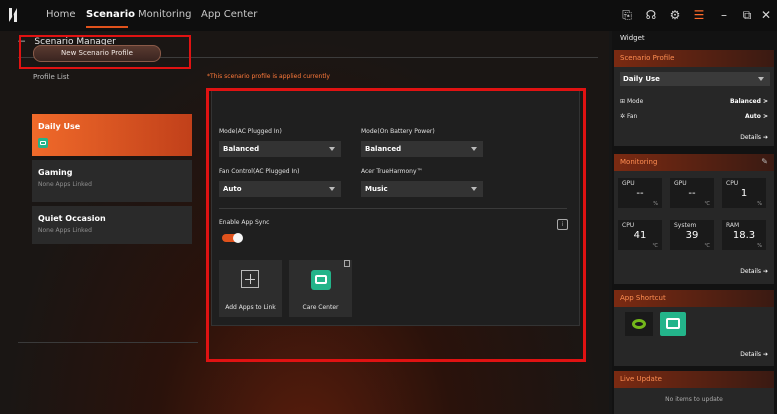 This screenshot has width=777, height=414. I want to click on fan-control-label: Fan Control(AC Plugged In), so click(259, 171).